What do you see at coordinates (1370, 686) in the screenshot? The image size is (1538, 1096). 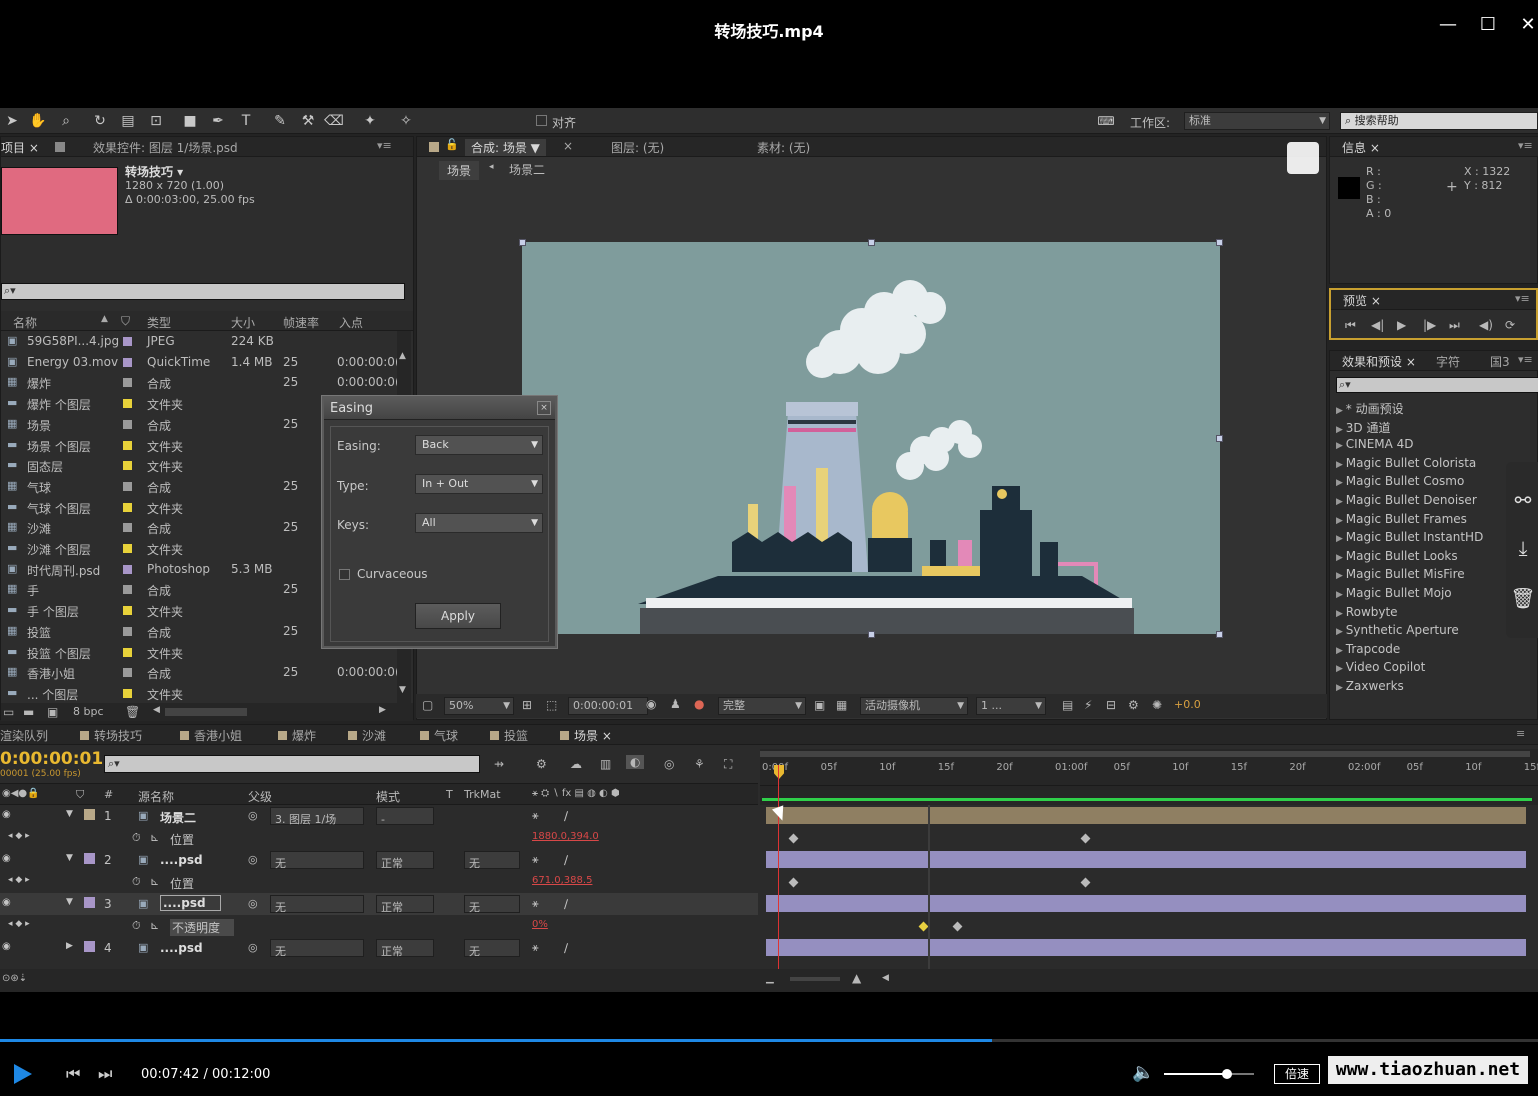 I see `effect-category: ▶ Zaxwerks` at bounding box center [1370, 686].